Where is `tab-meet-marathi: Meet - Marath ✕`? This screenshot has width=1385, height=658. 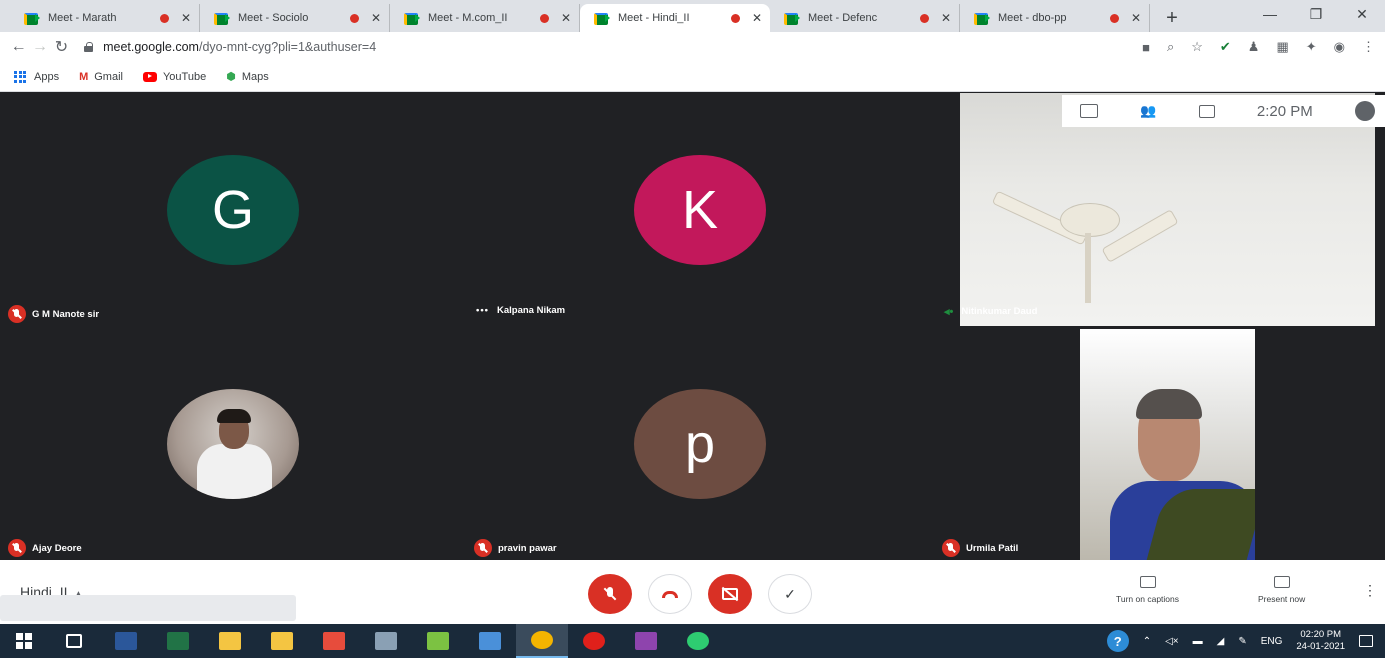
tab-meet-marathi: Meet - Marath ✕ is located at coordinates (105, 18).